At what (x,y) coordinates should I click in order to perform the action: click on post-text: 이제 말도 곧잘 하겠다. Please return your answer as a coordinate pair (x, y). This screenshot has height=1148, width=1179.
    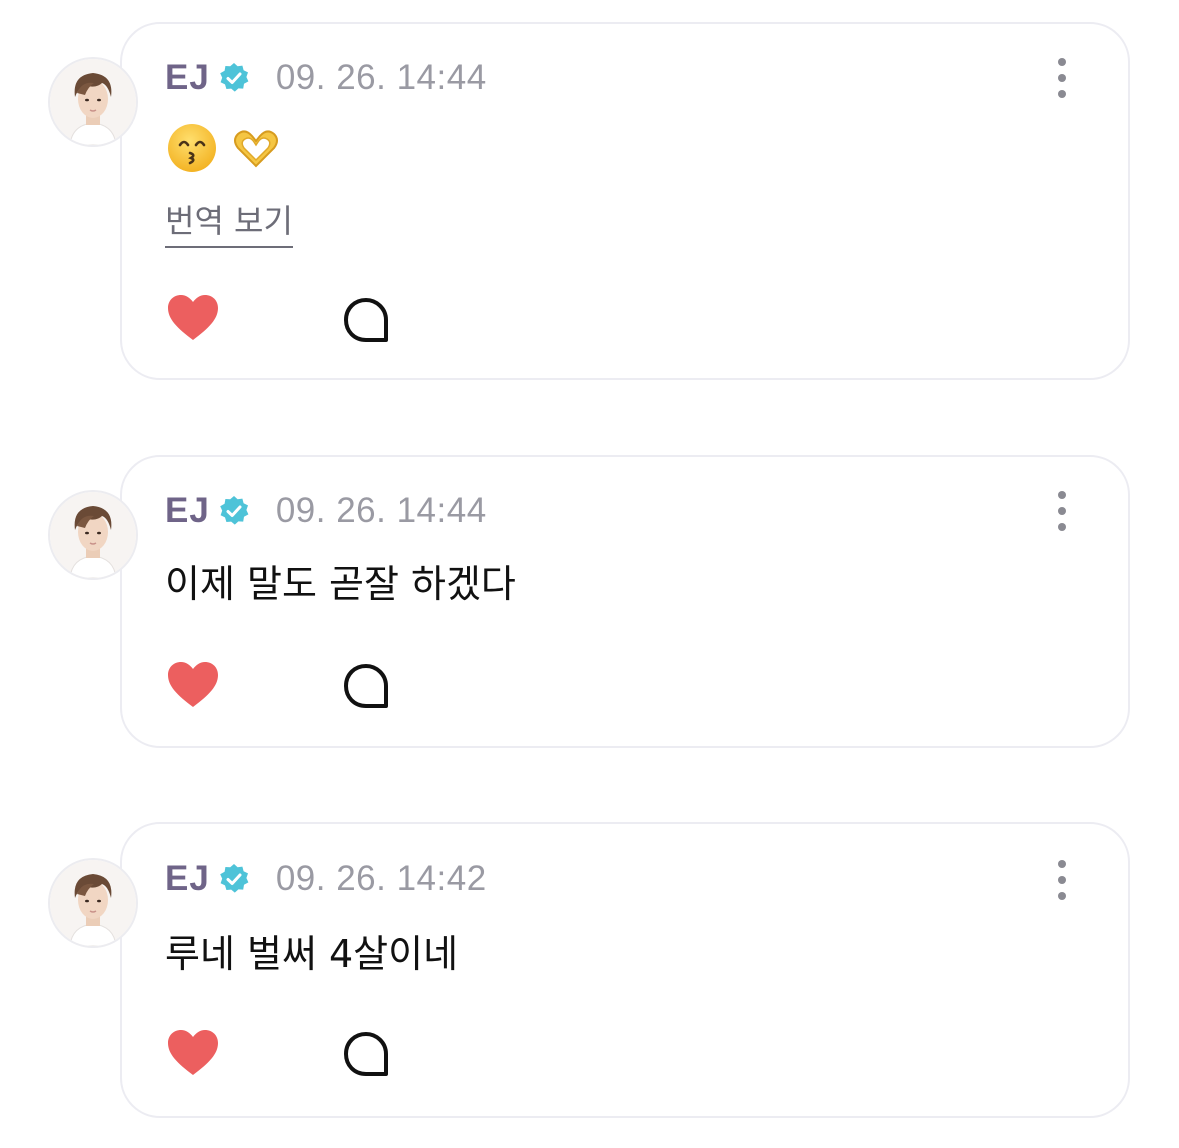
    Looking at the image, I should click on (340, 584).